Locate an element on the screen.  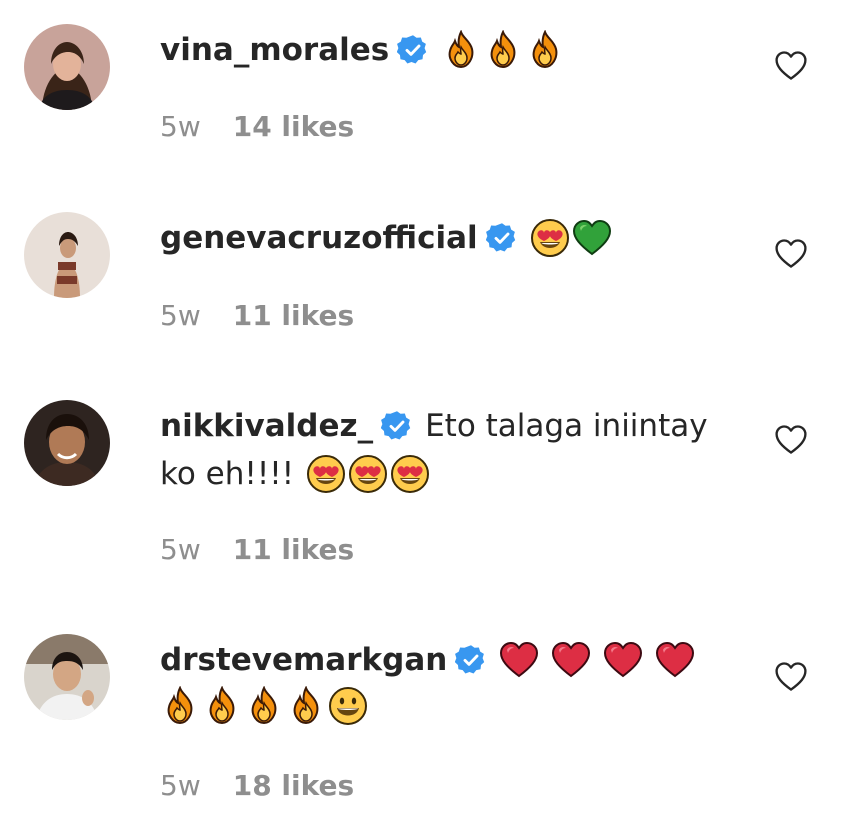
username-link: vina_morales is located at coordinates (274, 50).